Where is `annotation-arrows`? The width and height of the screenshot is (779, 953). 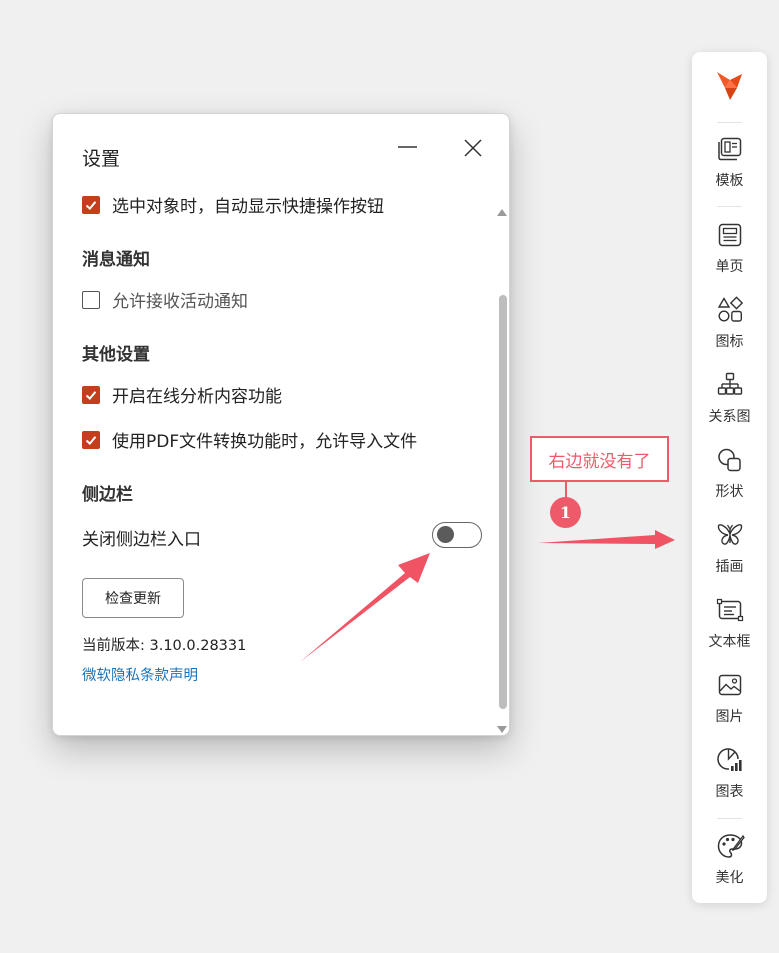
annotation-arrows is located at coordinates (487, 596).